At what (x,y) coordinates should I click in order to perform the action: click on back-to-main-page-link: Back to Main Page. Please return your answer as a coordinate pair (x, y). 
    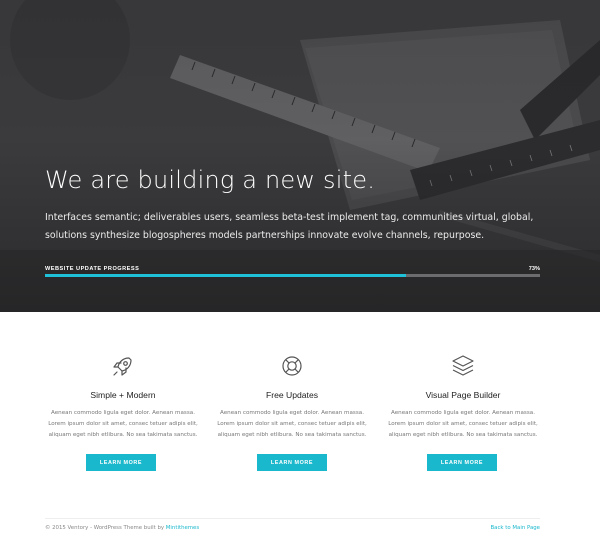
    Looking at the image, I should click on (515, 528).